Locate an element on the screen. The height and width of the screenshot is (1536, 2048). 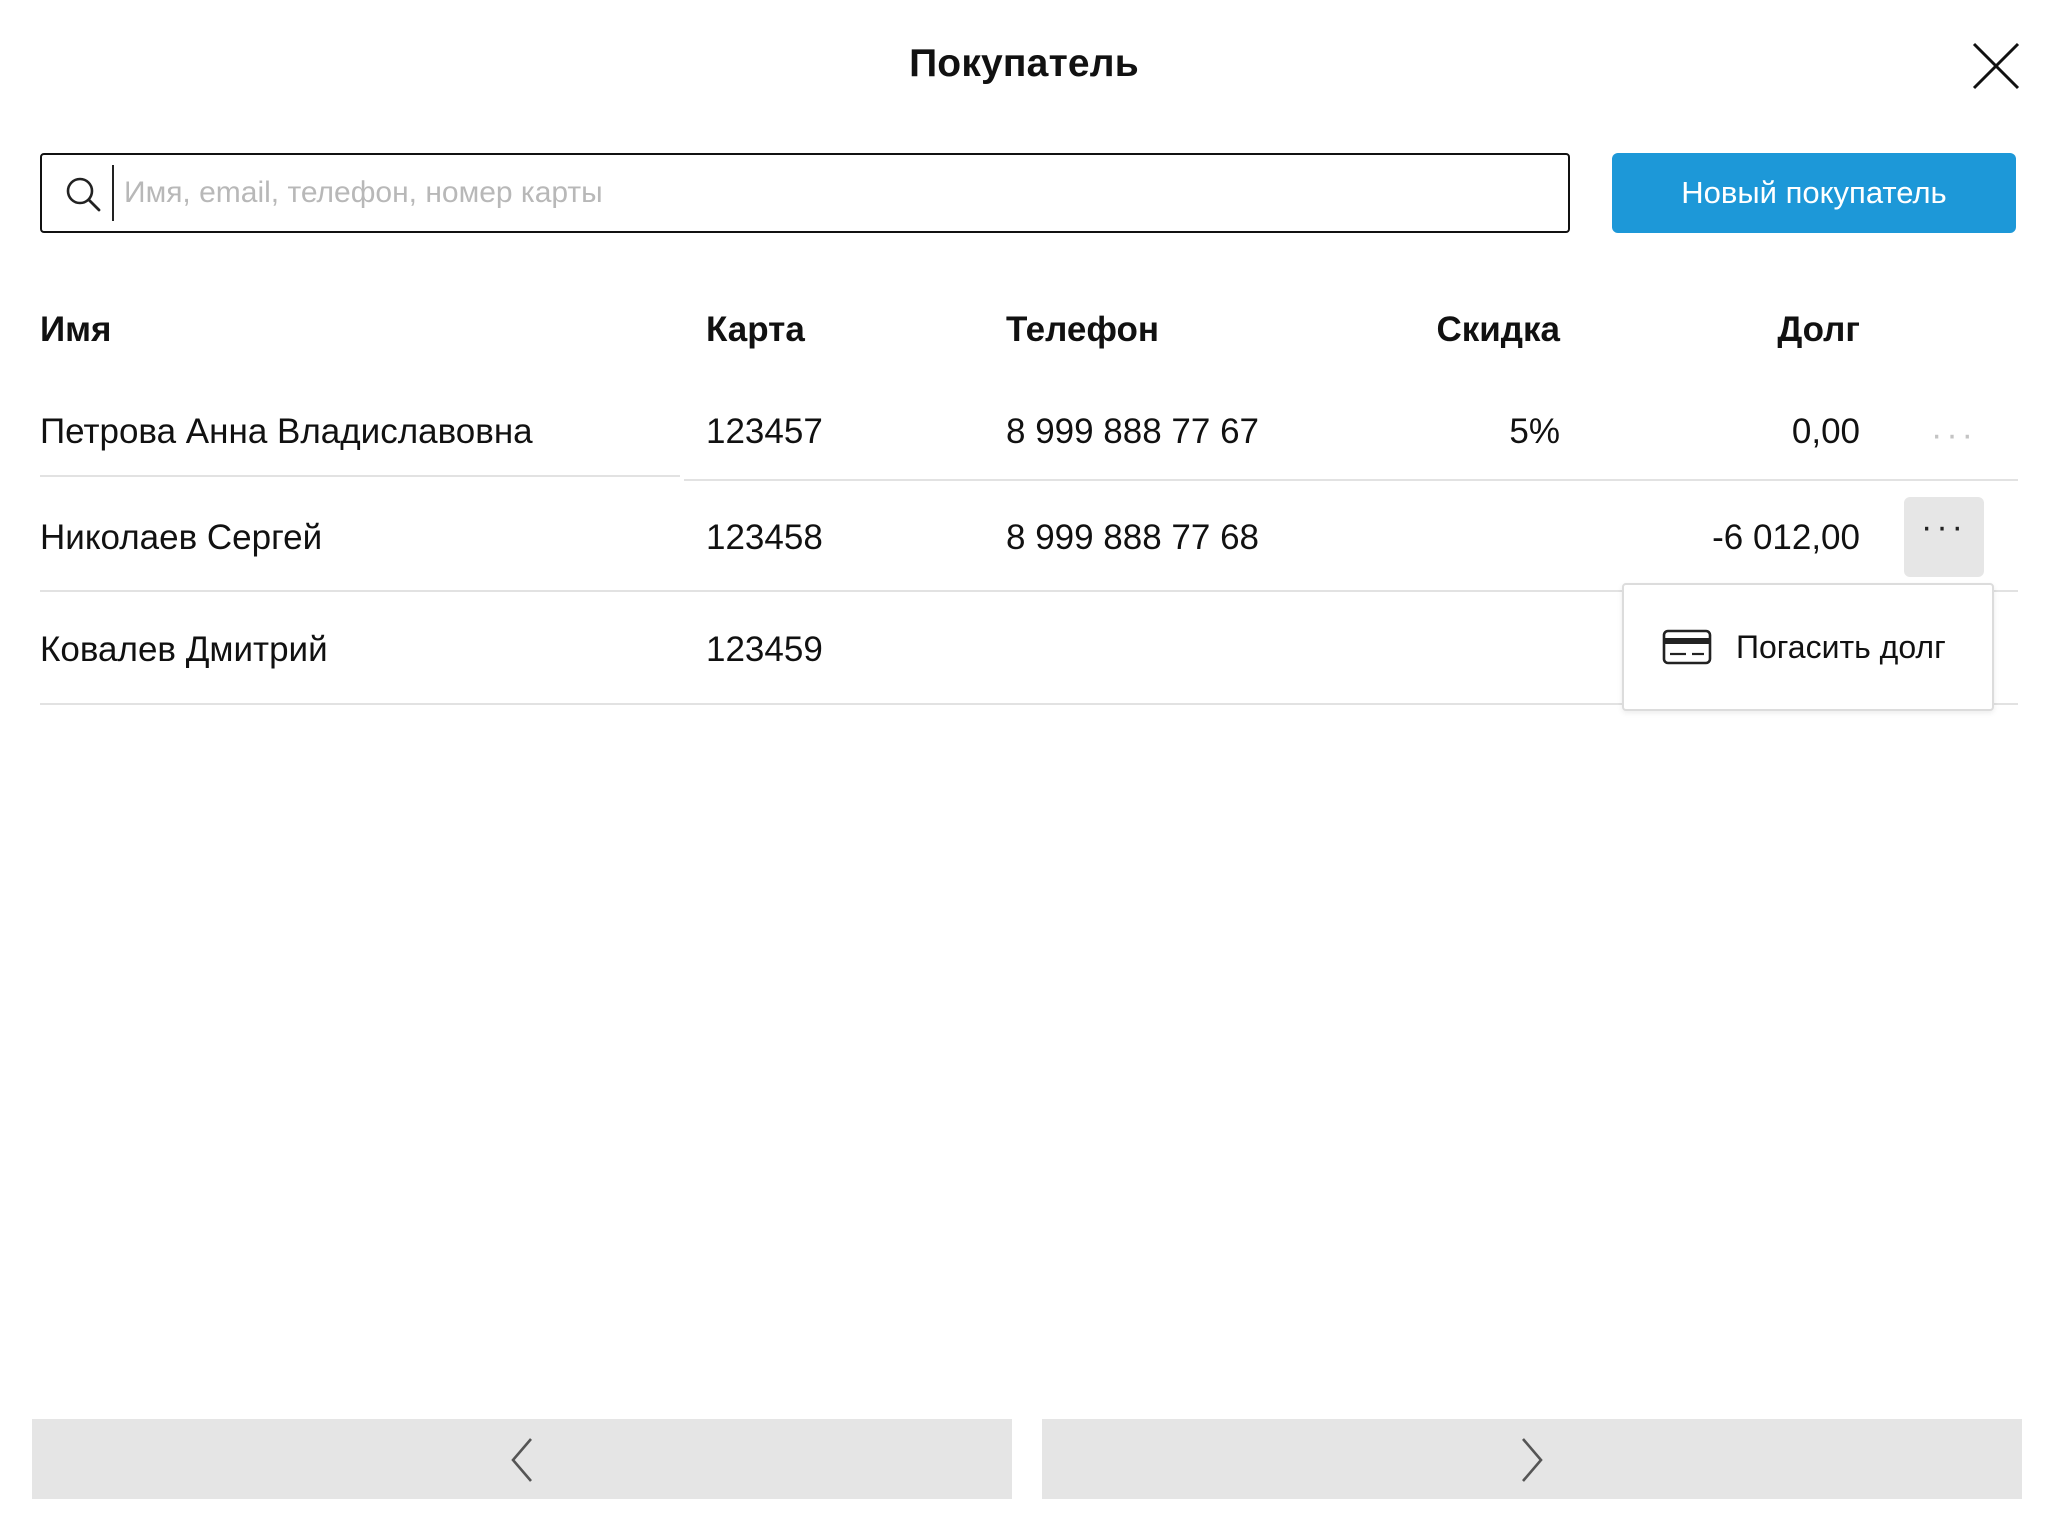
close-icon is located at coordinates (1996, 66).